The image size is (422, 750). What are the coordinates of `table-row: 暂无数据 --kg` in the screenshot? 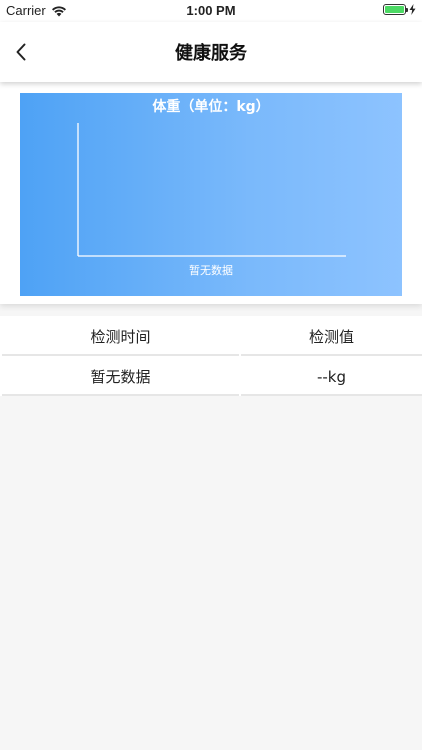 It's located at (211, 376).